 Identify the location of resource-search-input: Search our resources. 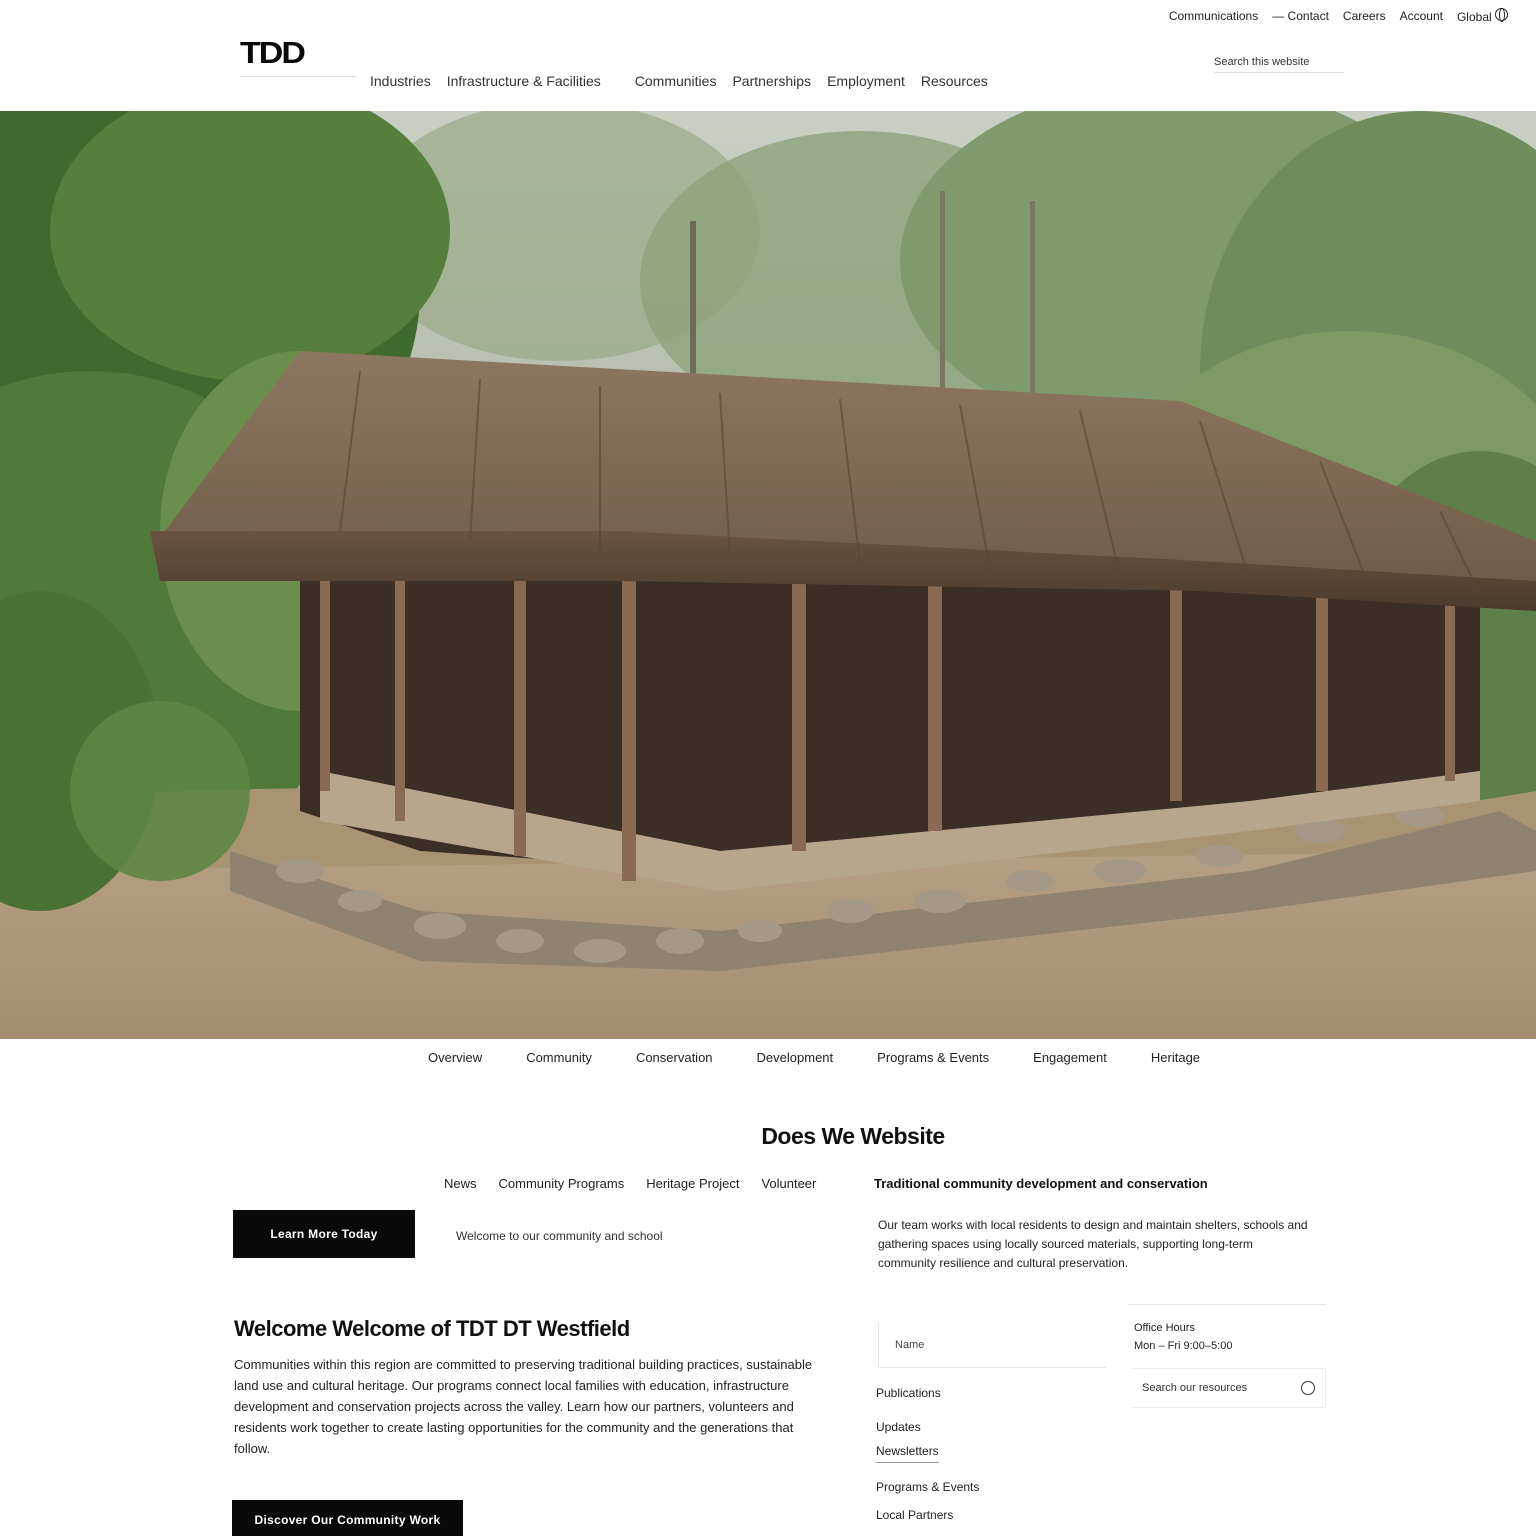
(1229, 1388).